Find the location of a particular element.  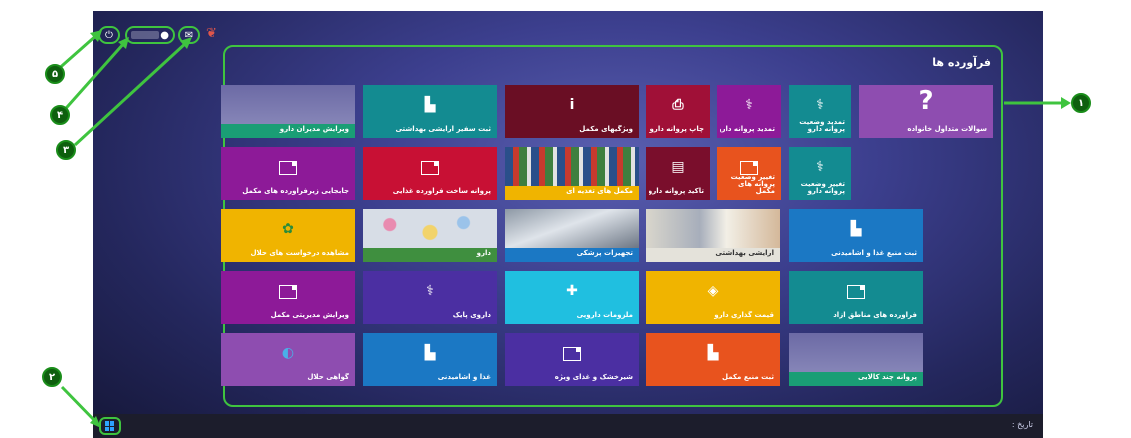

annotation-3: ۳ is located at coordinates (66, 150).